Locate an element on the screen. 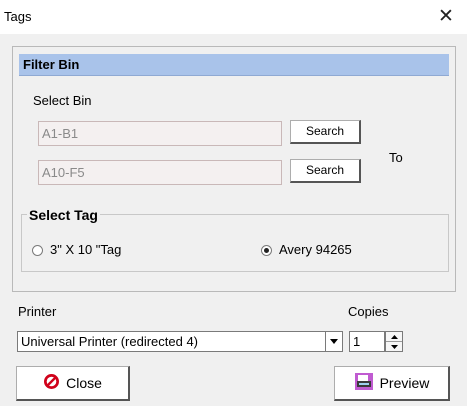 Image resolution: width=467 pixels, height=406 pixels. copies-label: Copies is located at coordinates (368, 311).